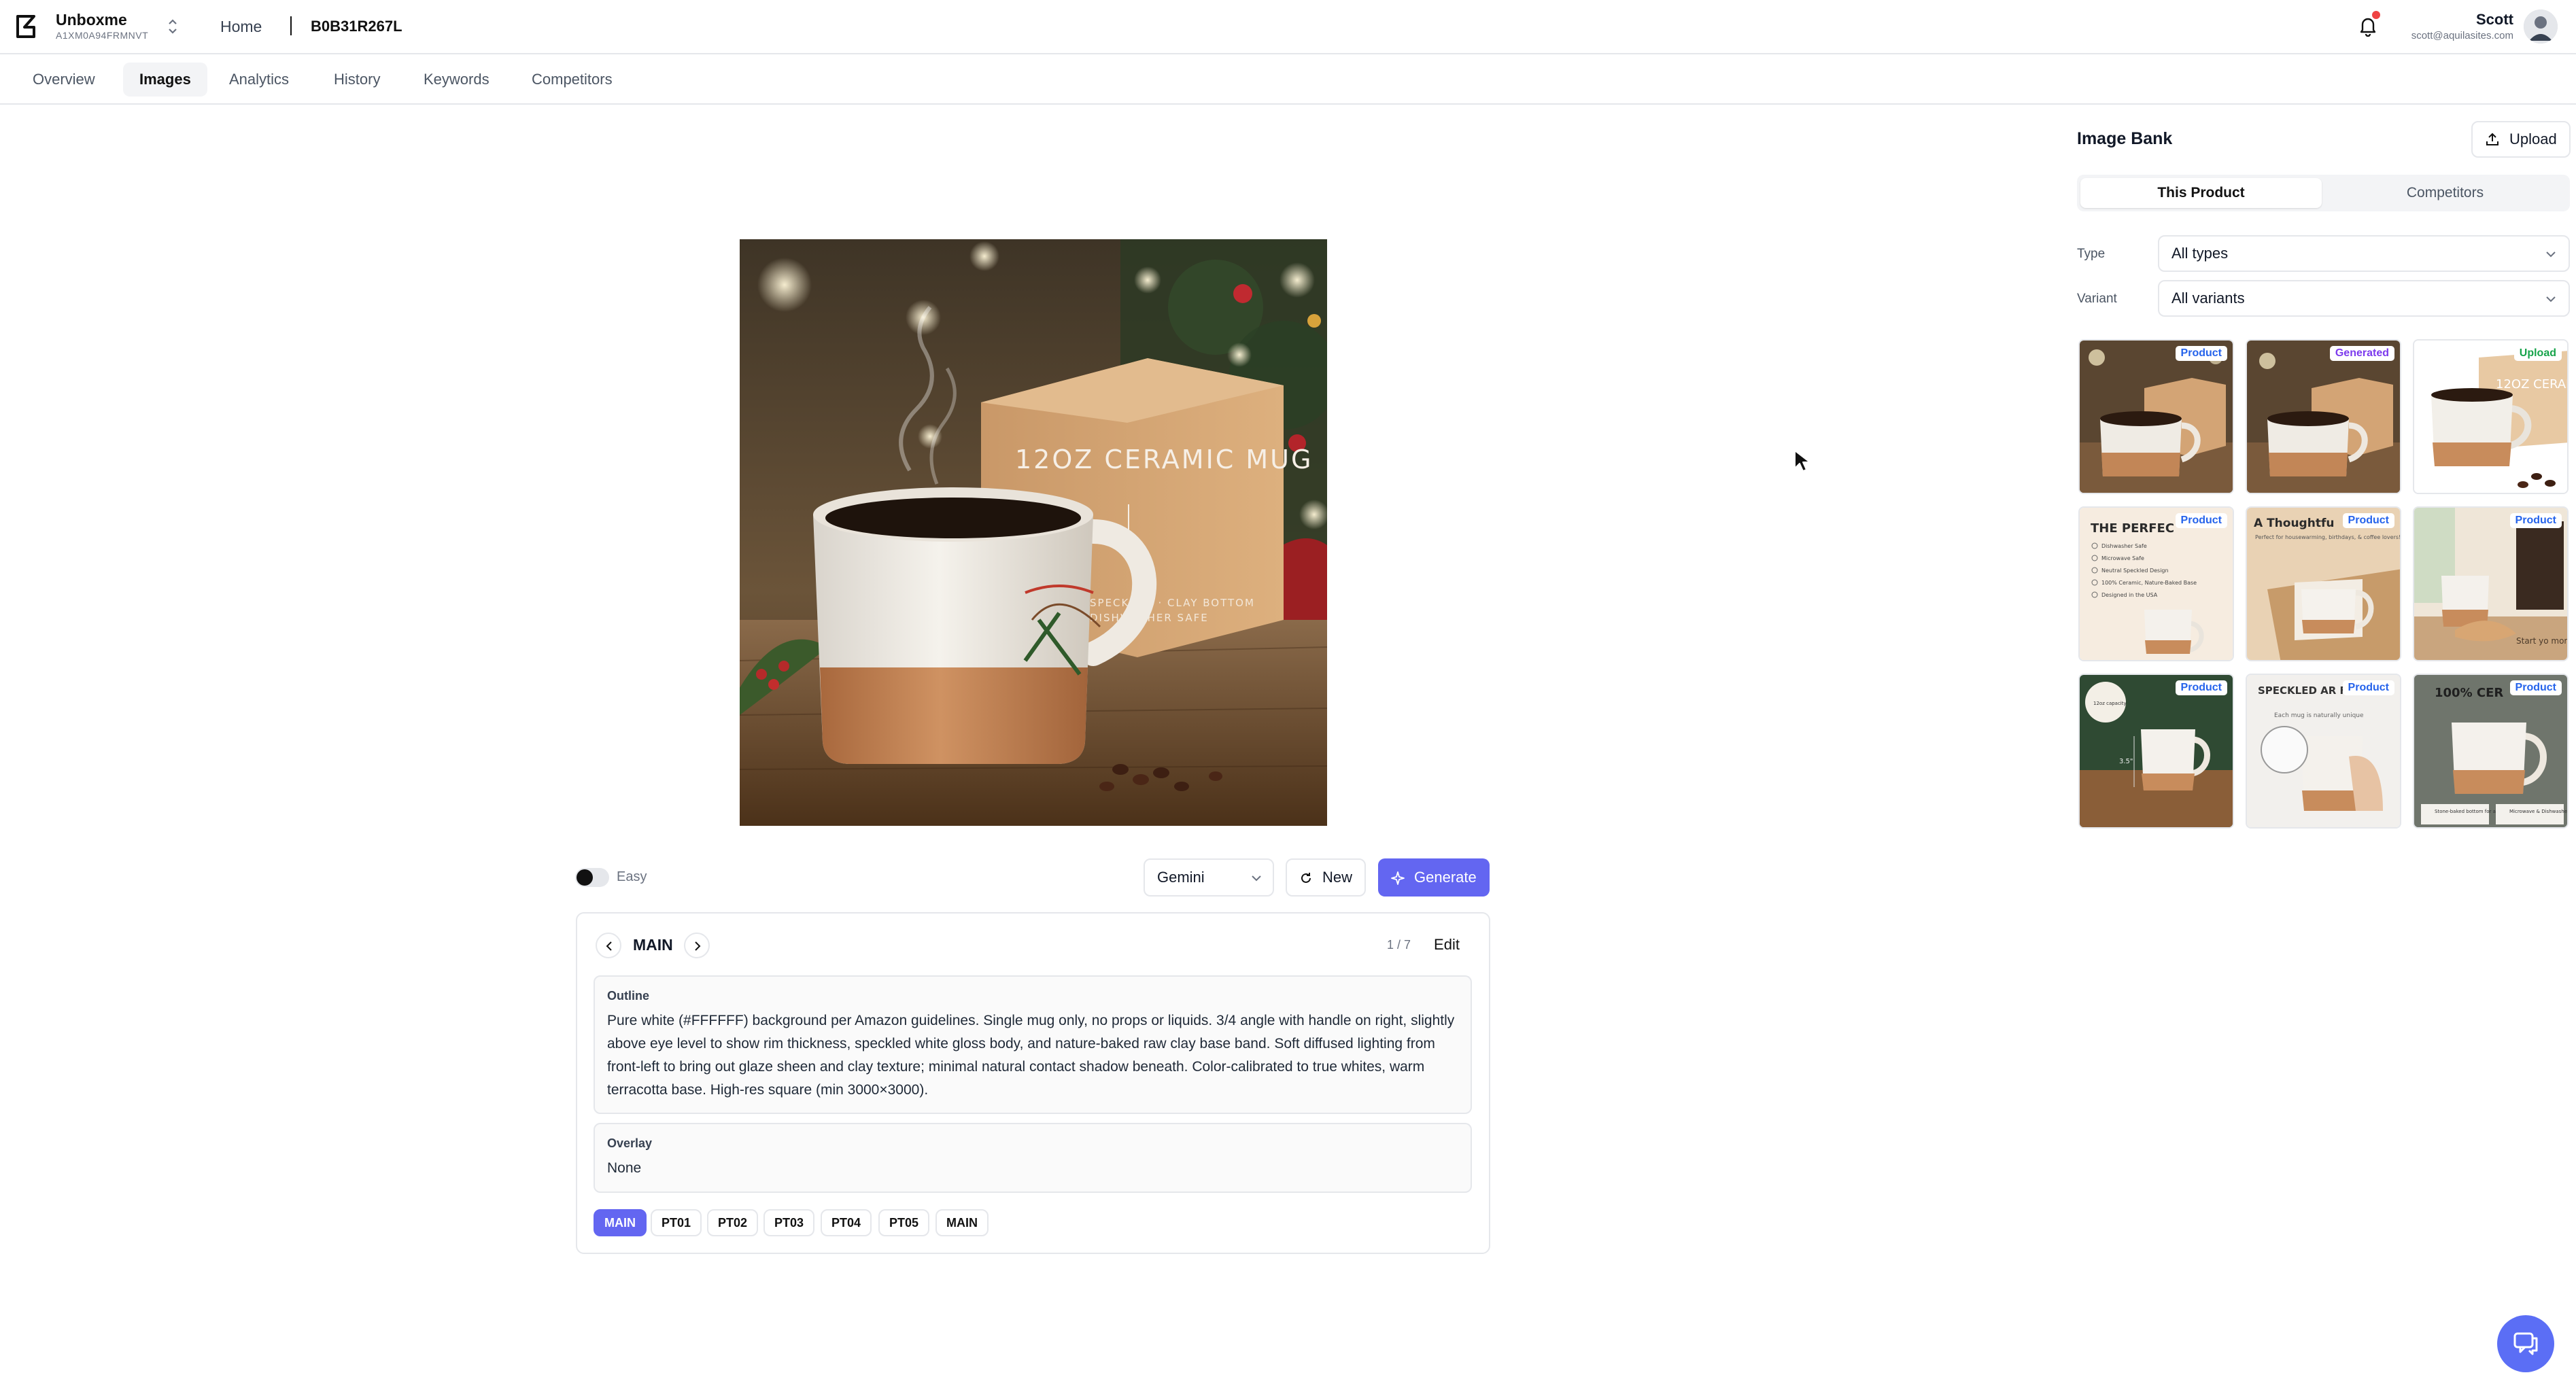 Image resolution: width=2576 pixels, height=1392 pixels. Describe the element at coordinates (1033, 1158) in the screenshot. I see `overlay-field: Overlay None` at that location.